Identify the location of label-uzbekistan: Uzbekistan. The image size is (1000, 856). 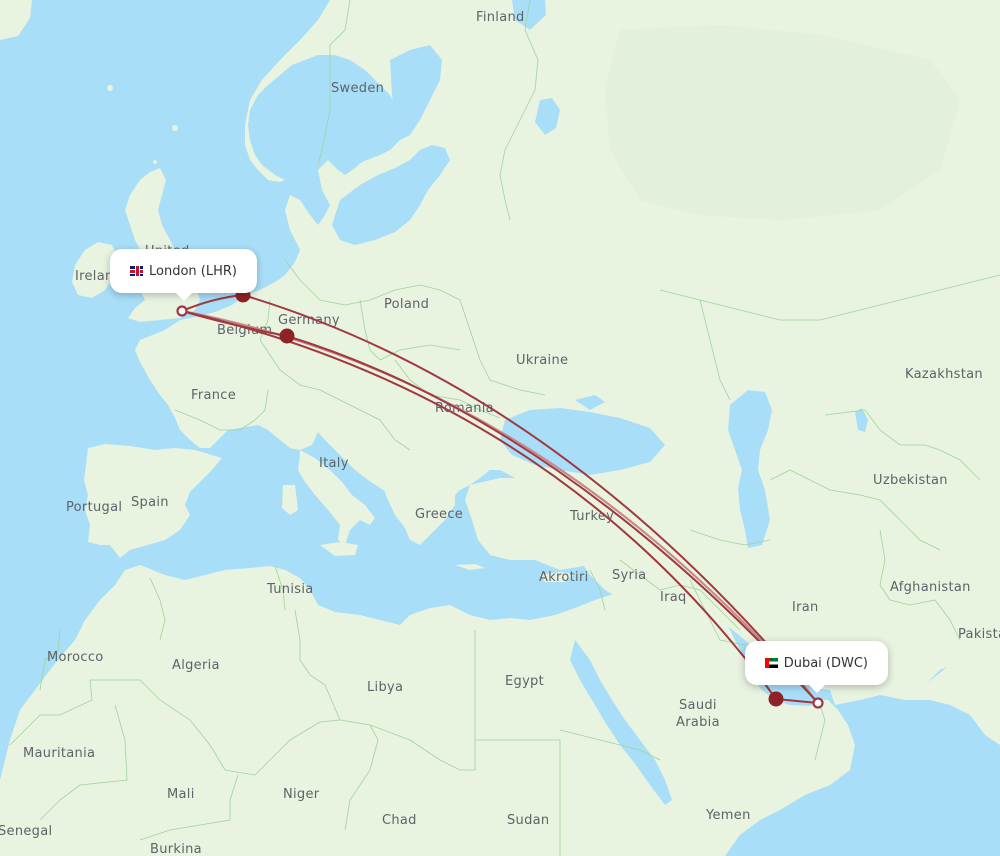
(910, 480).